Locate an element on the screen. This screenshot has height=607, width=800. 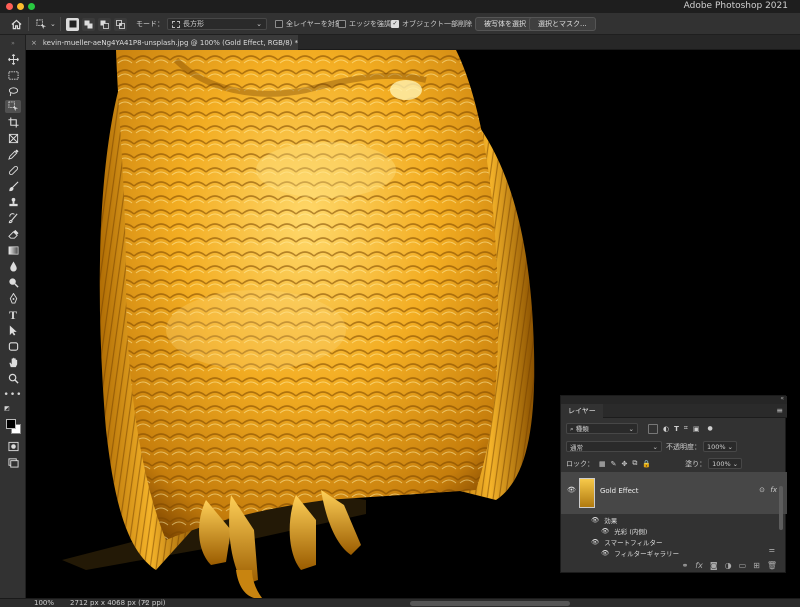
search-icon: ⌕ is located at coordinates (572, 429).